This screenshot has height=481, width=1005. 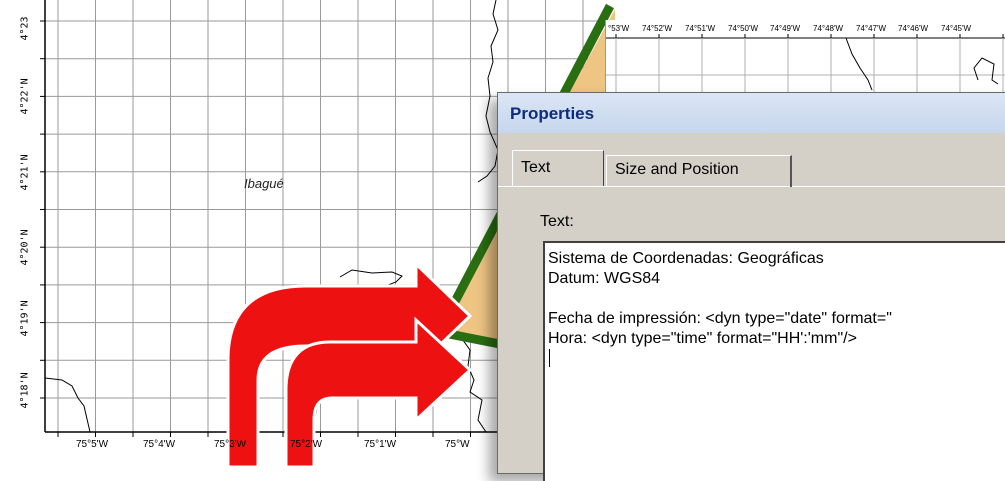 I want to click on right-lon-label-53: °53'W, so click(x=619, y=28).